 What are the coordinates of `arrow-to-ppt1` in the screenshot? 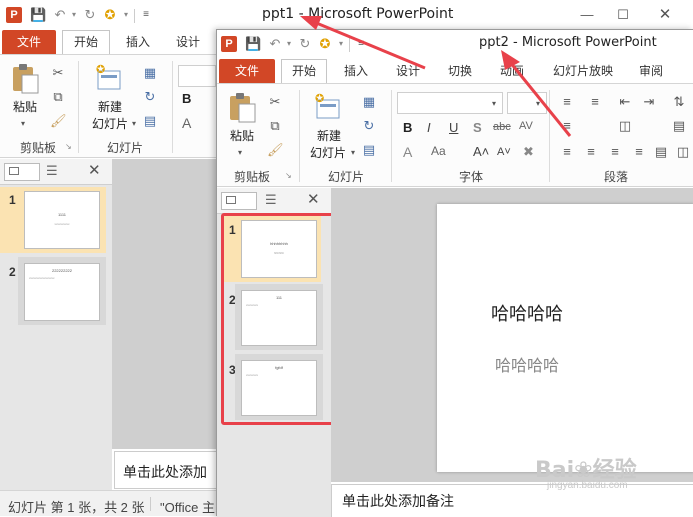 It's located at (369, 45).